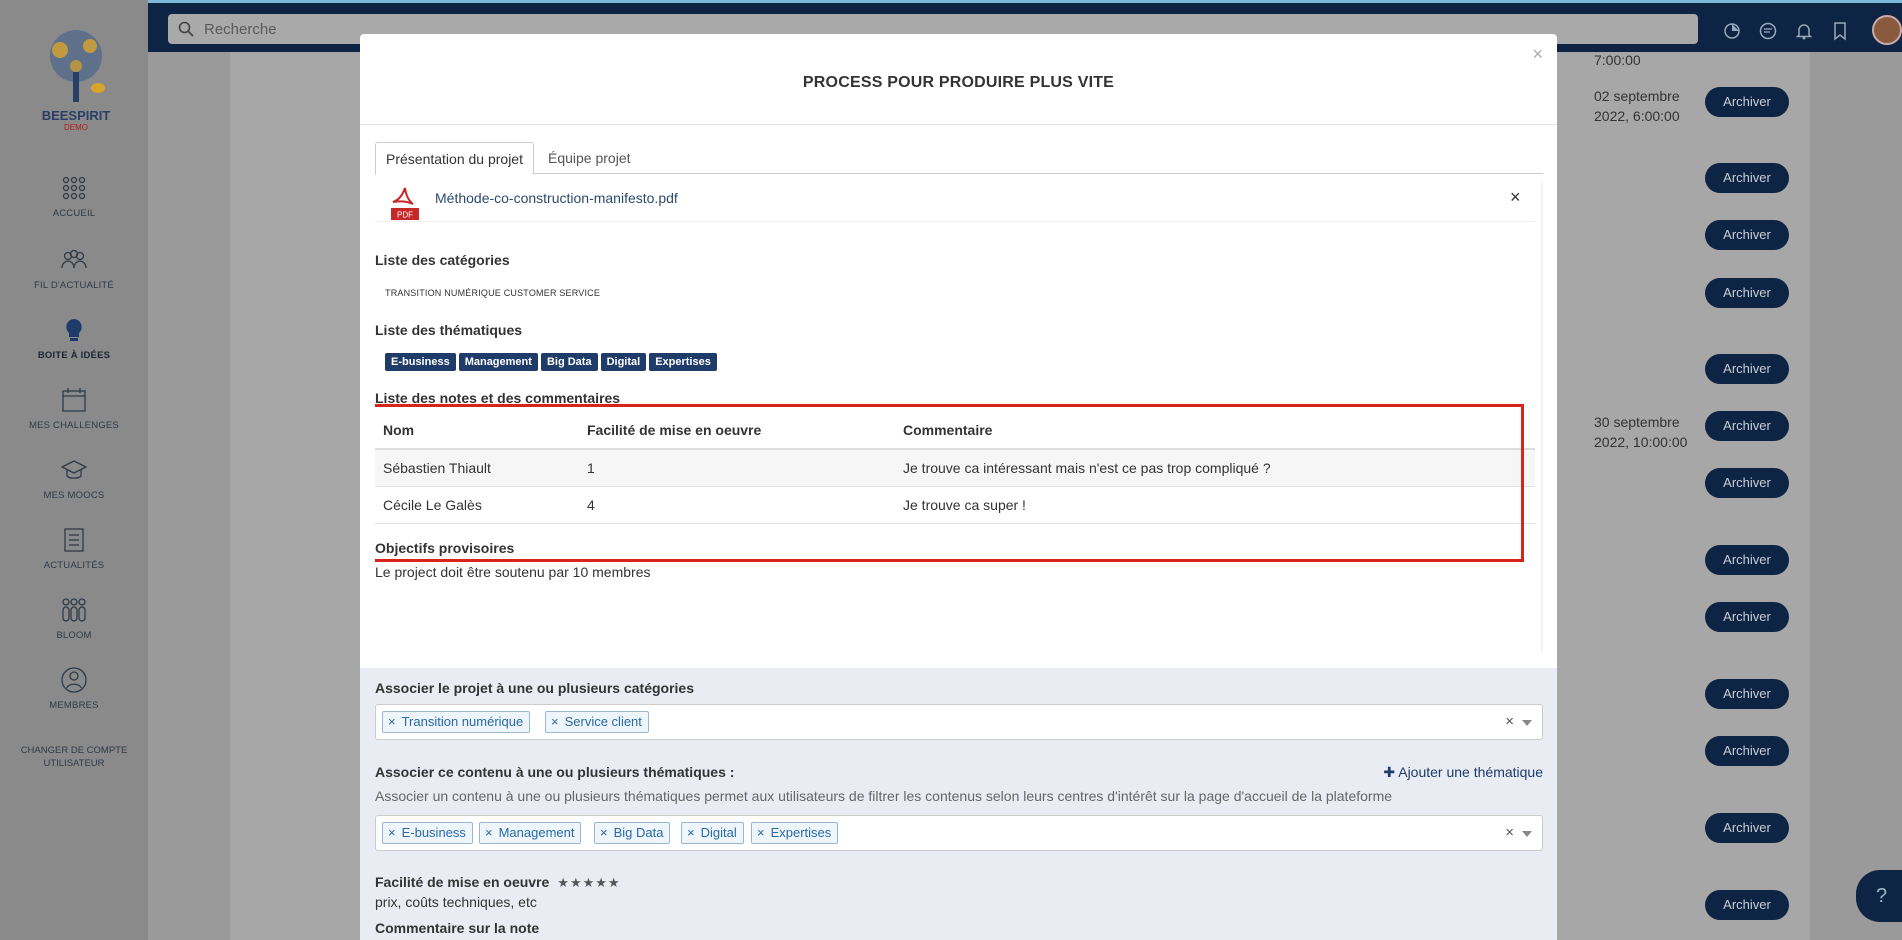 This screenshot has height=940, width=1902. I want to click on chat-icon, so click(1768, 31).